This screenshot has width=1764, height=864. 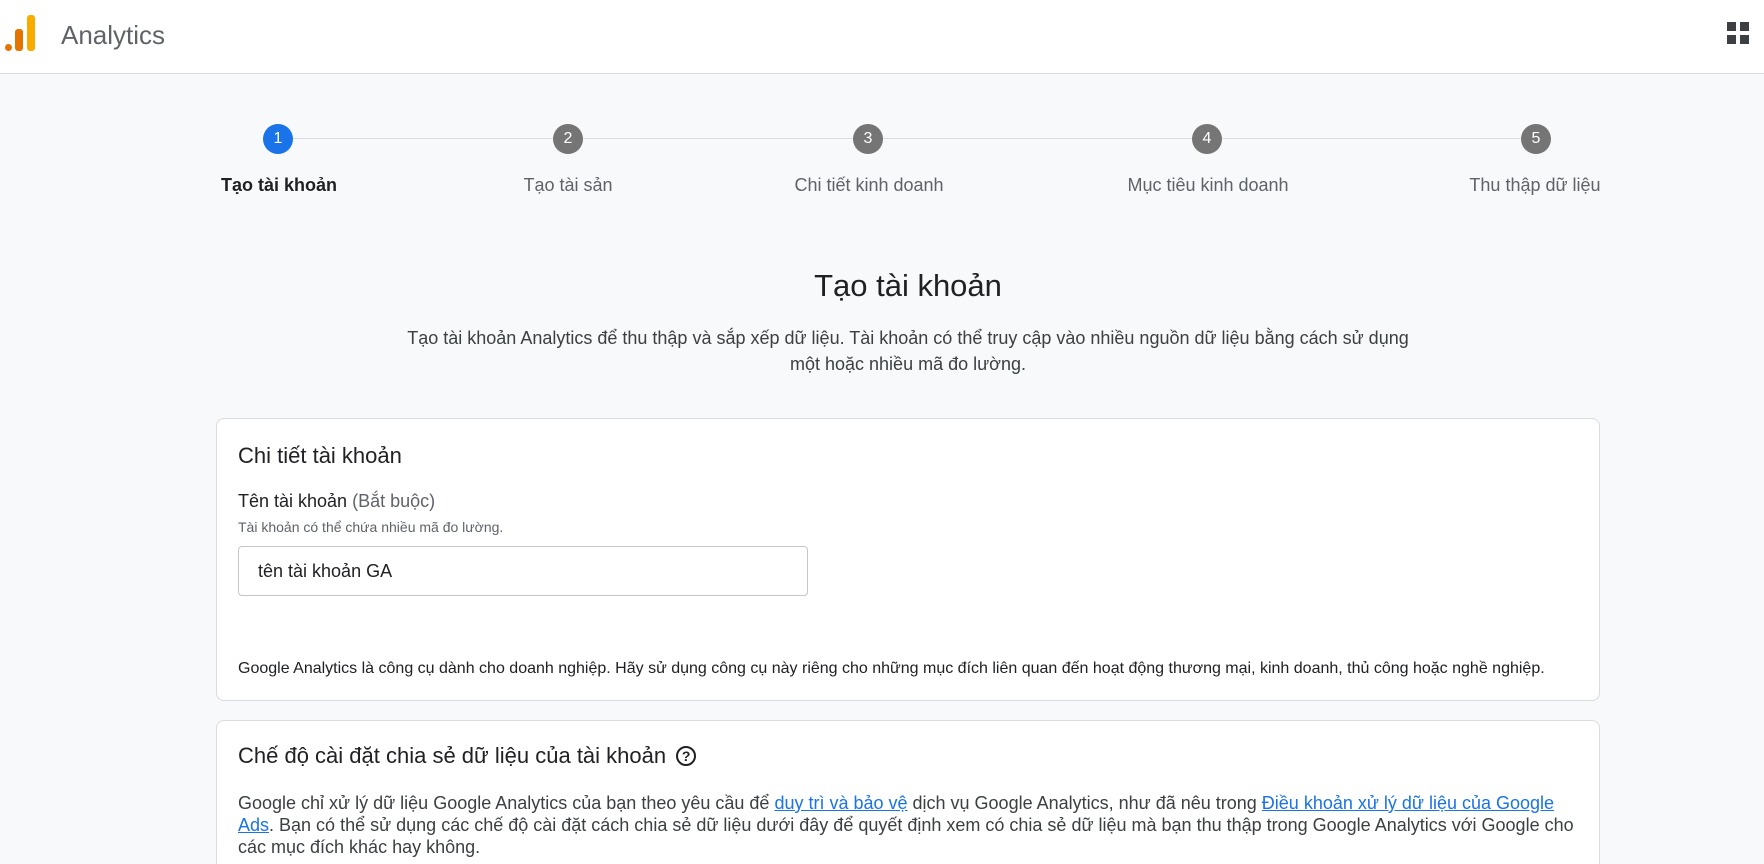 What do you see at coordinates (523, 571) in the screenshot?
I see `account-name-input` at bounding box center [523, 571].